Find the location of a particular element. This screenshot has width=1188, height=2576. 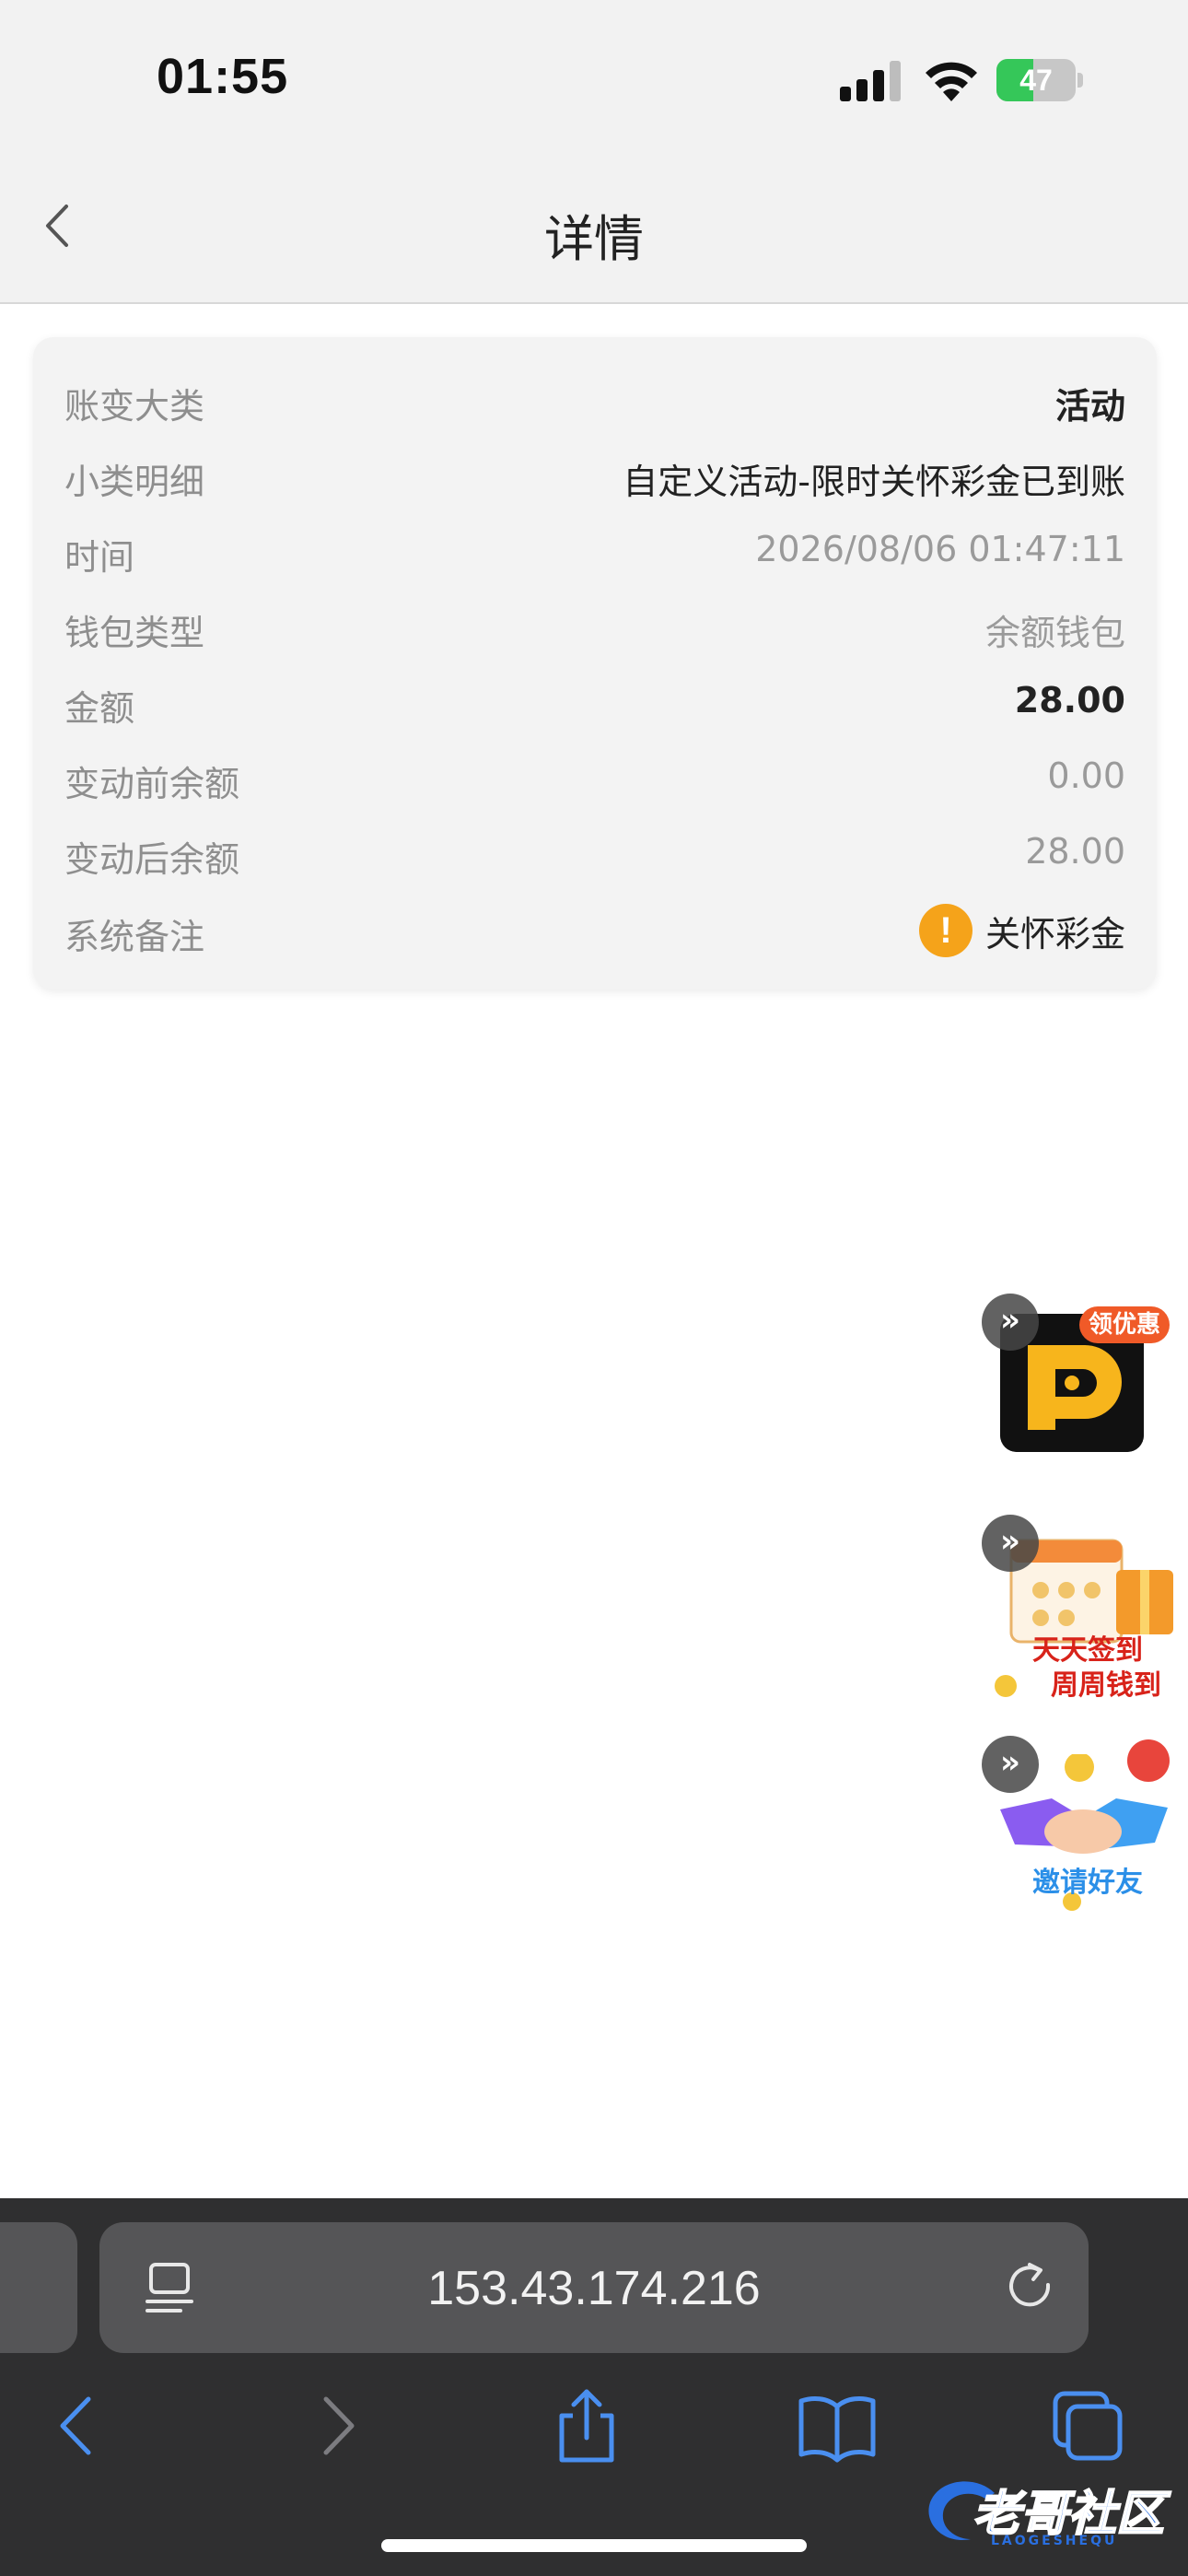

battery-icon: 47 is located at coordinates (1040, 80).